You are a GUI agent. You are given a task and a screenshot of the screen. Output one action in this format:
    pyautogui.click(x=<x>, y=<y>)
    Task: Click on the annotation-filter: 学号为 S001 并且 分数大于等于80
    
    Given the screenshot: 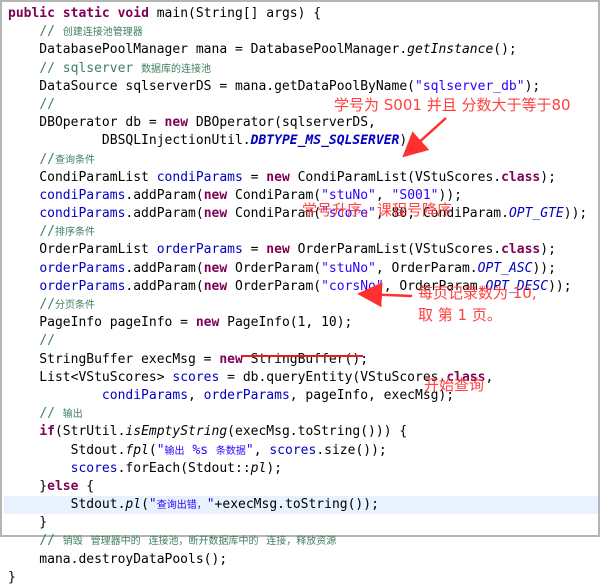 What is the action you would take?
    pyautogui.click(x=452, y=105)
    